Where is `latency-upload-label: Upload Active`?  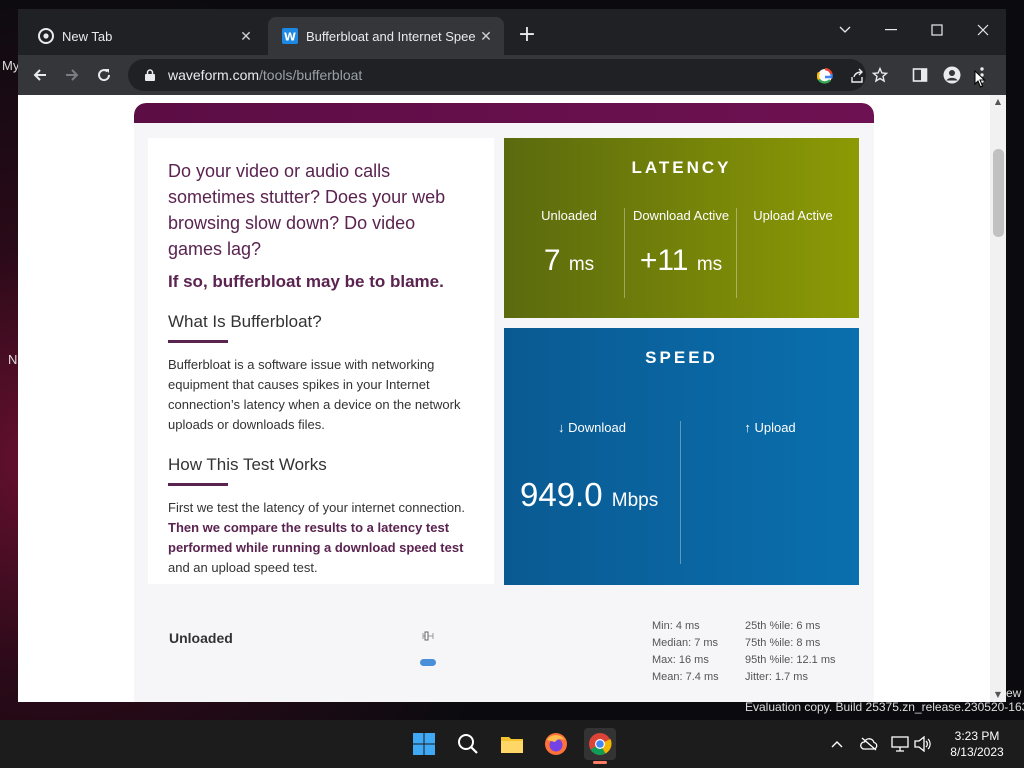
latency-upload-label: Upload Active is located at coordinates (793, 215).